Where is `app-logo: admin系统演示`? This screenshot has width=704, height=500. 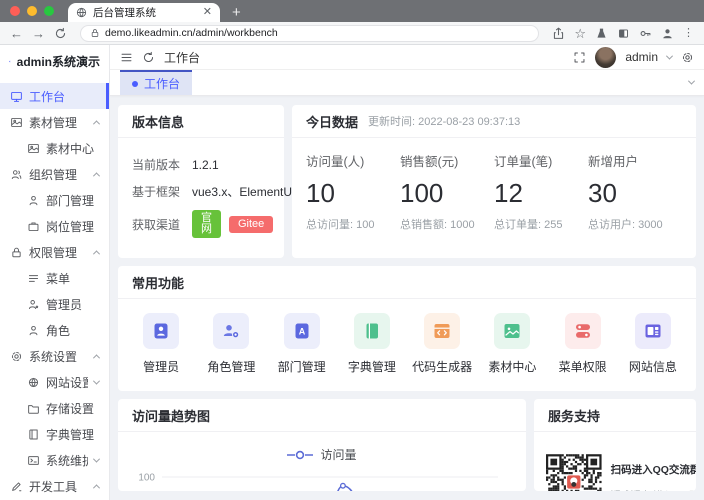 app-logo: admin系统演示 is located at coordinates (54, 61).